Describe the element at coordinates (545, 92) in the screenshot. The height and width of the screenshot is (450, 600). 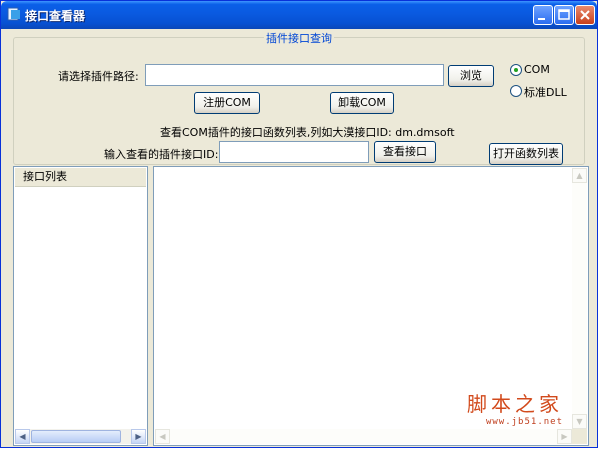
I see `dll-radio-label: 标准DLL` at that location.